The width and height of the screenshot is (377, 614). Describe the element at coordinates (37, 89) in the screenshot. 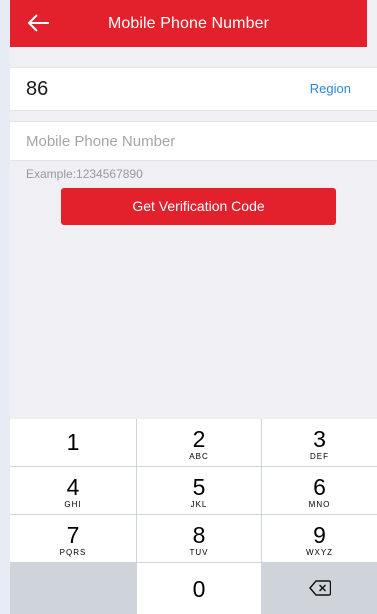

I see `country-code: 86` at that location.